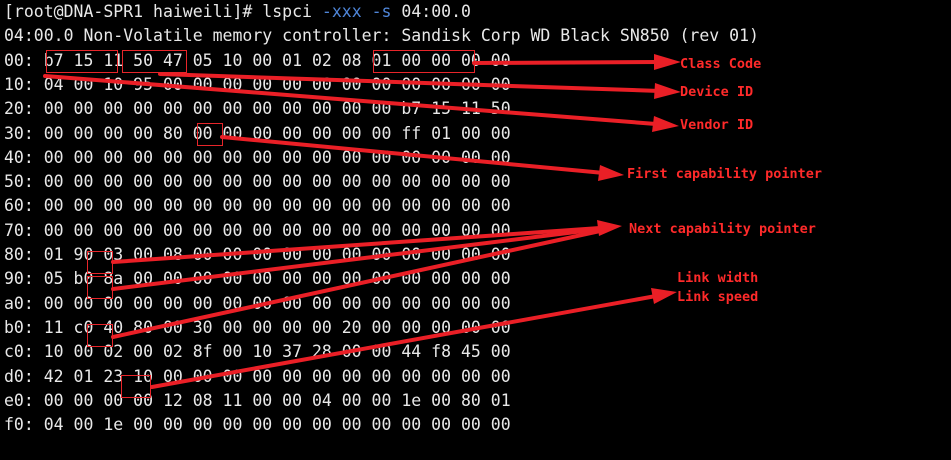  Describe the element at coordinates (718, 278) in the screenshot. I see `label-link-width: Link width` at that location.